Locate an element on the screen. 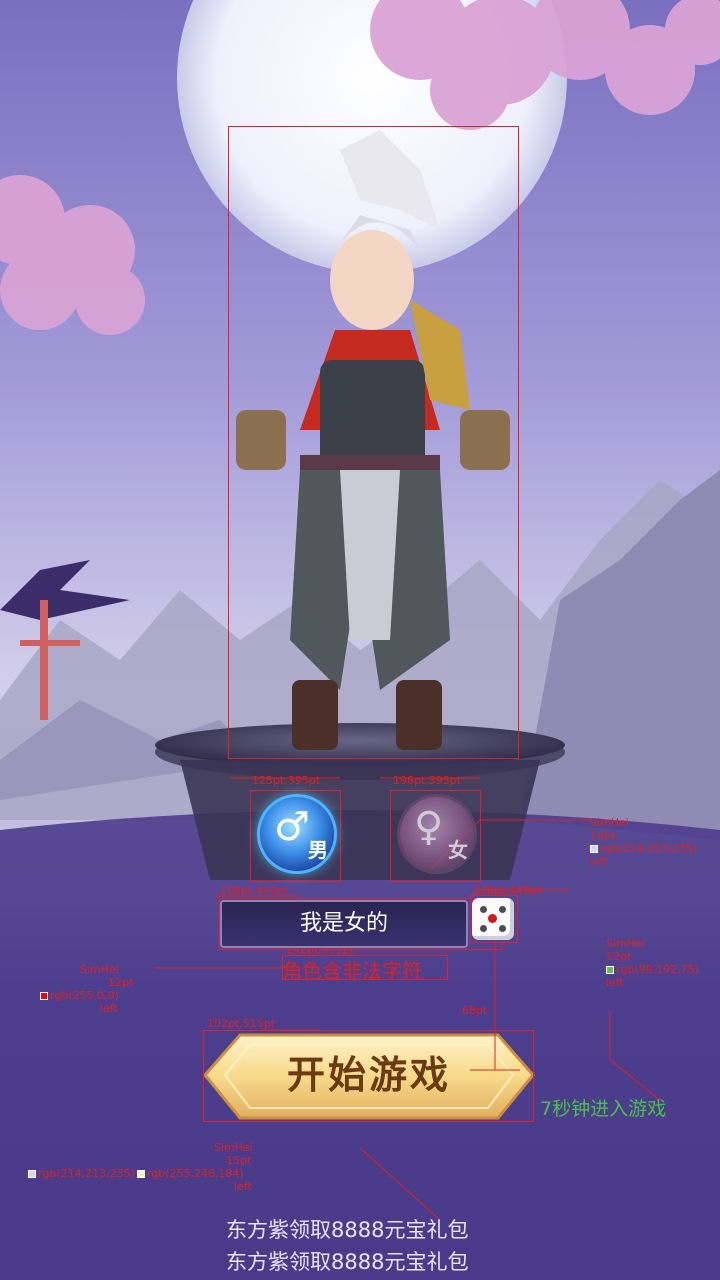 Image resolution: width=720 pixels, height=1280 pixels. start-position-label: 102pt,515pt is located at coordinates (241, 1023).